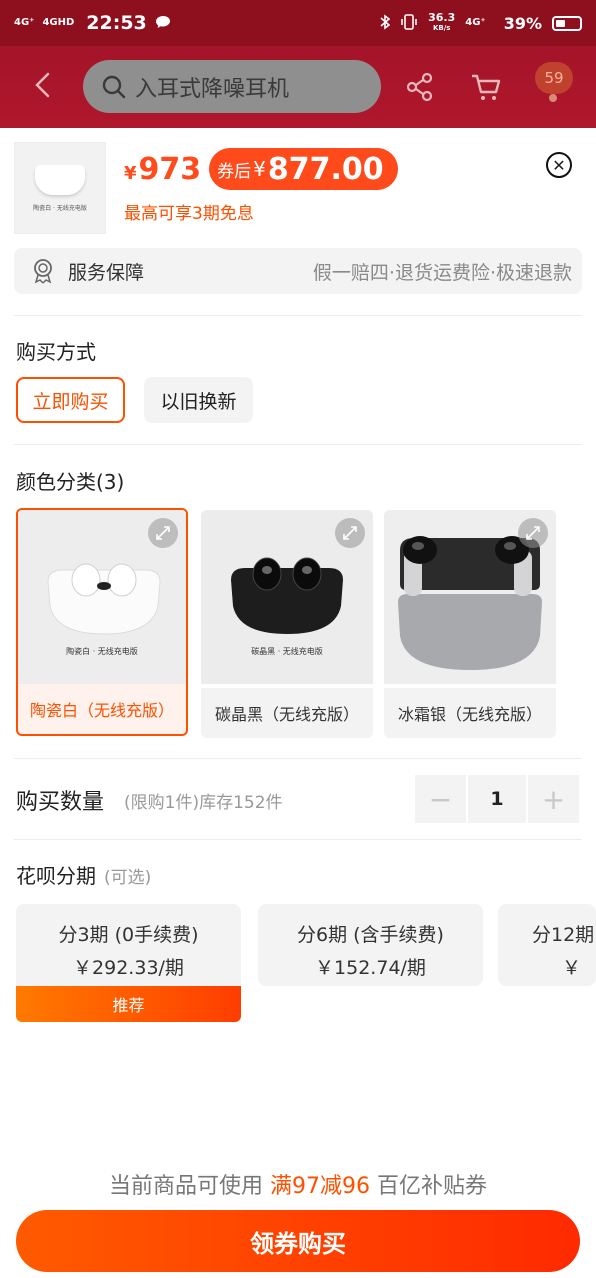  I want to click on bluetooth-icon, so click(385, 23).